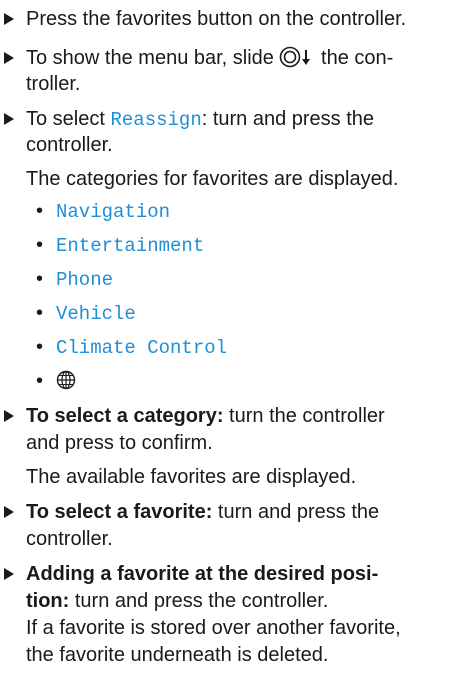 This screenshot has width=461, height=679. Describe the element at coordinates (130, 246) in the screenshot. I see `category-entertainment: Entertainment` at that location.